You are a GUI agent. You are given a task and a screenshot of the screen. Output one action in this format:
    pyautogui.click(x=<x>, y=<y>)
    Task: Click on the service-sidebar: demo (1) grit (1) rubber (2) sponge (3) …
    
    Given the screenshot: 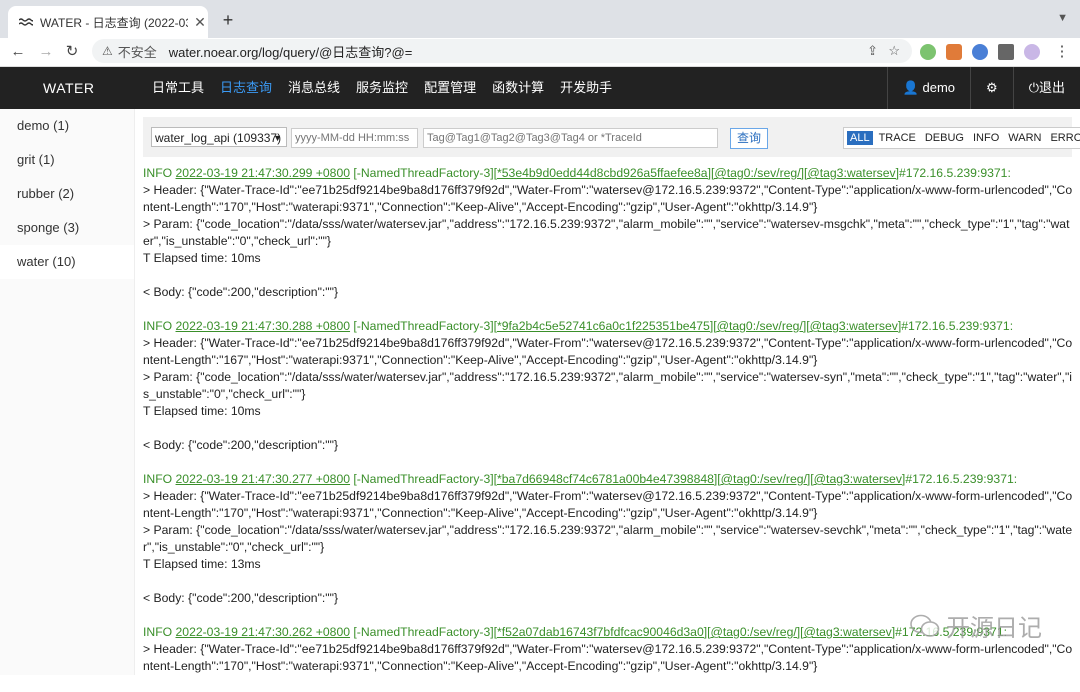 What is the action you would take?
    pyautogui.click(x=67, y=392)
    